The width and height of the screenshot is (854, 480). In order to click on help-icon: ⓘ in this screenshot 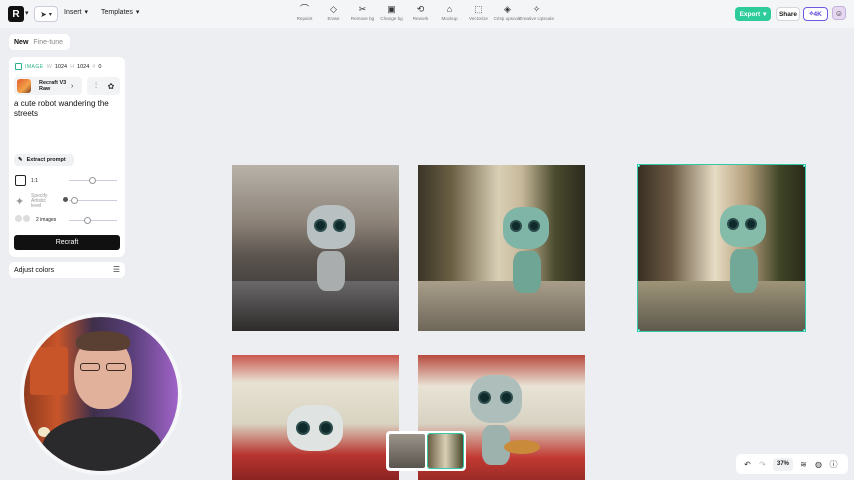, I will do `click(833, 464)`.